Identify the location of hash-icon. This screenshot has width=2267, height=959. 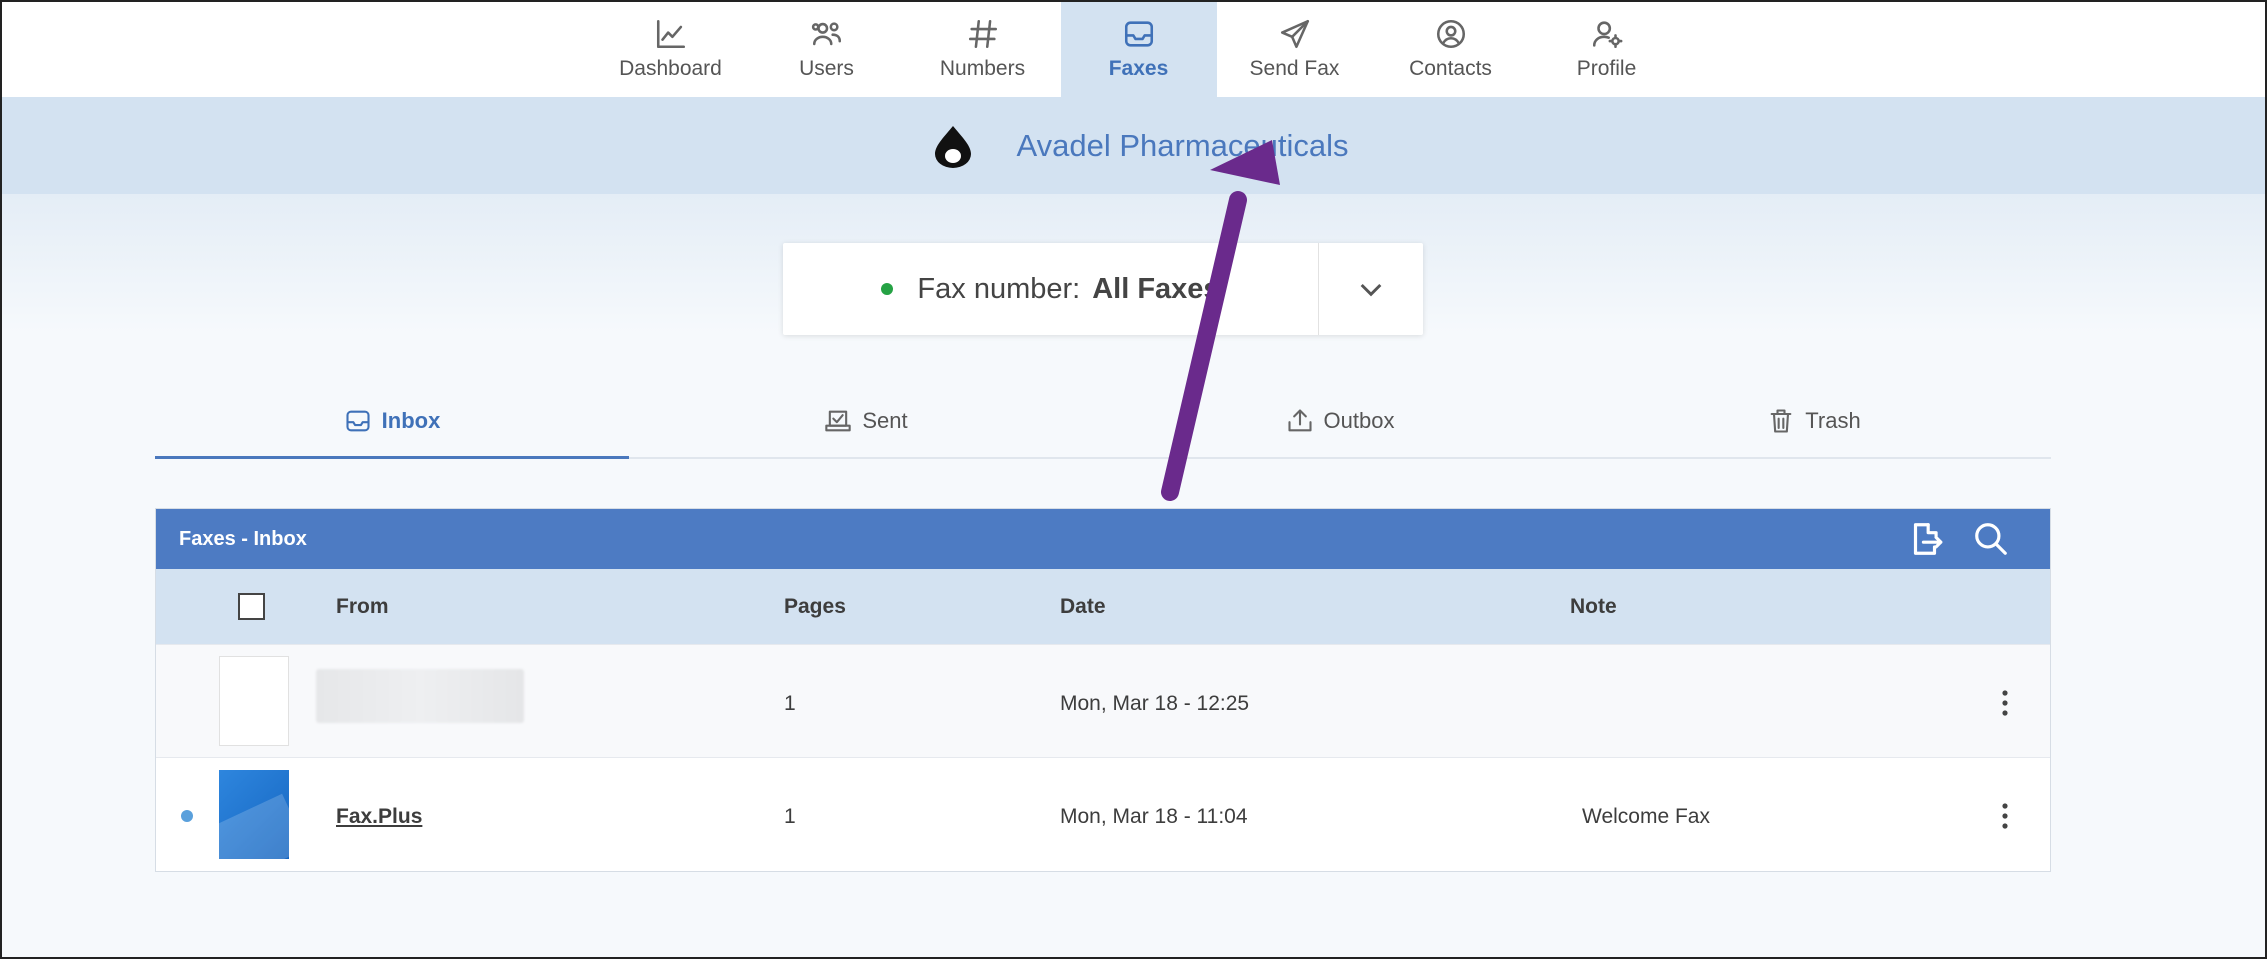
(983, 34).